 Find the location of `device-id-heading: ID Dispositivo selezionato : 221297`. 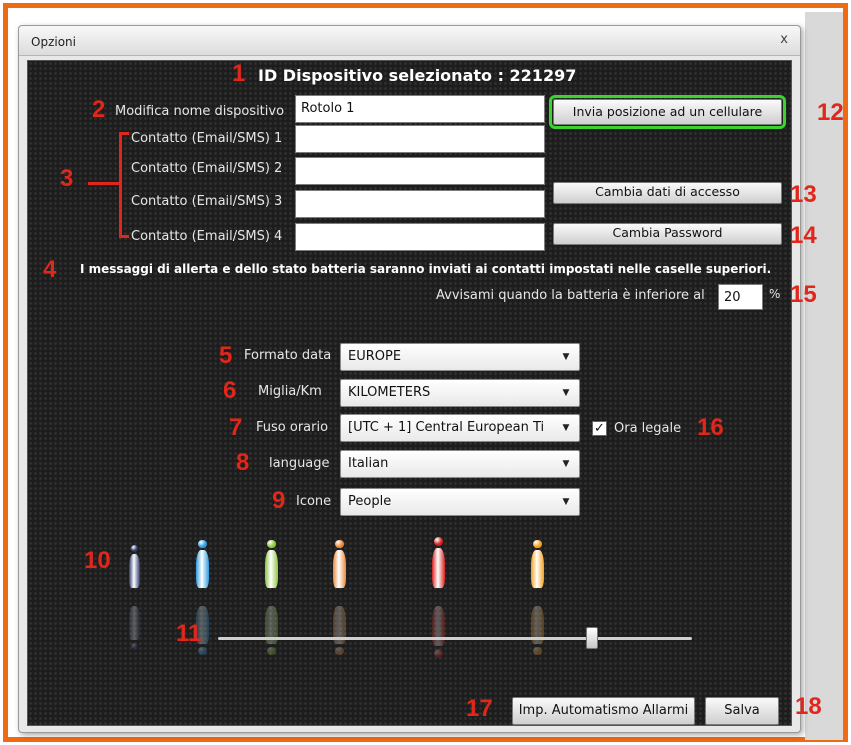

device-id-heading: ID Dispositivo selezionato : 221297 is located at coordinates (417, 75).